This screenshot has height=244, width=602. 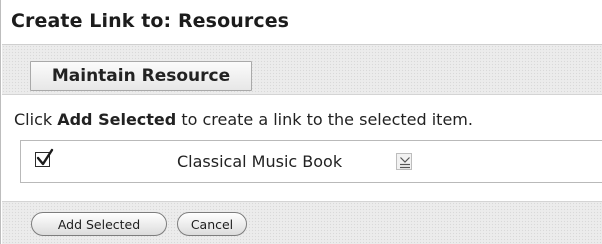 What do you see at coordinates (260, 161) in the screenshot?
I see `item-label: Classical Music Book` at bounding box center [260, 161].